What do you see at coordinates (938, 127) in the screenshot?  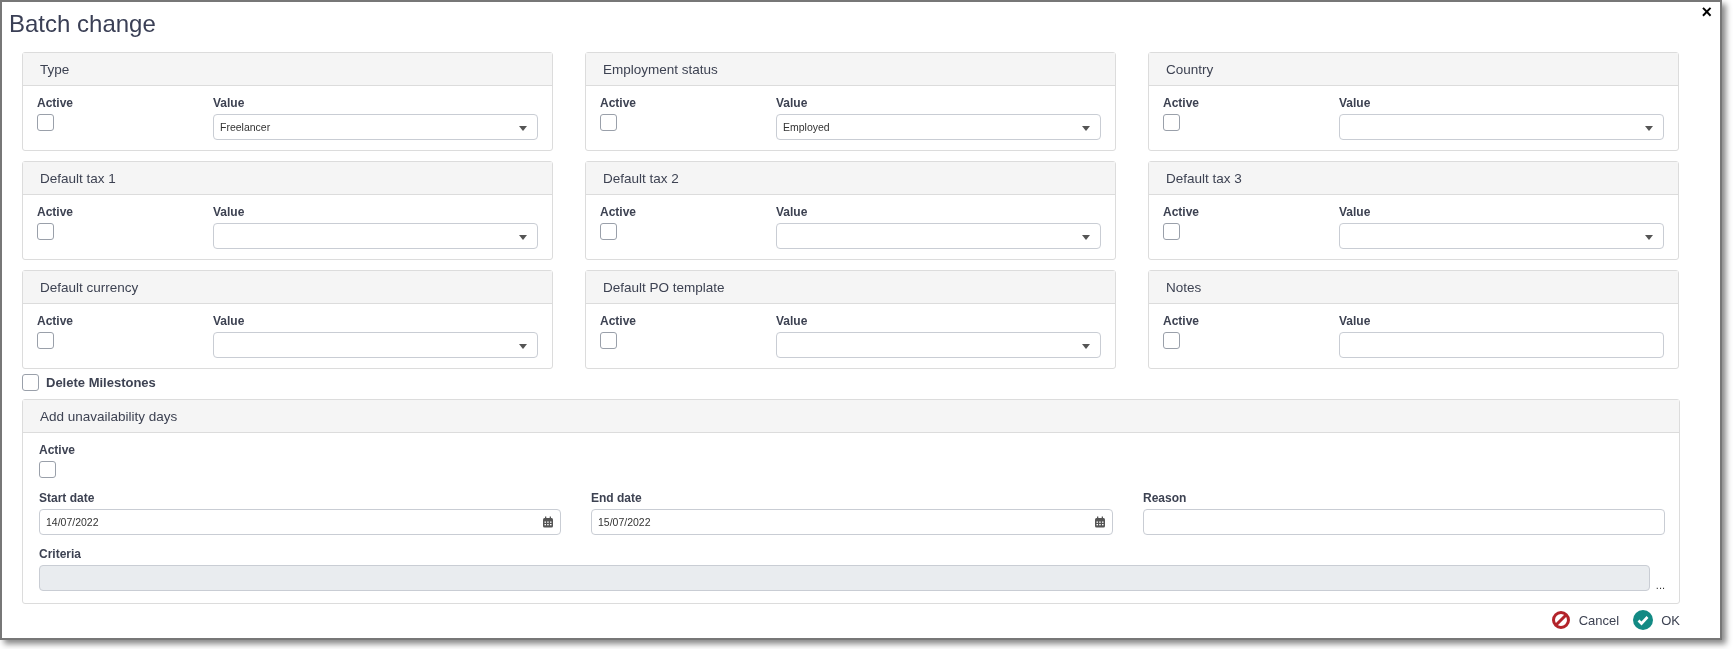 I see `value-dropdown: Employed` at bounding box center [938, 127].